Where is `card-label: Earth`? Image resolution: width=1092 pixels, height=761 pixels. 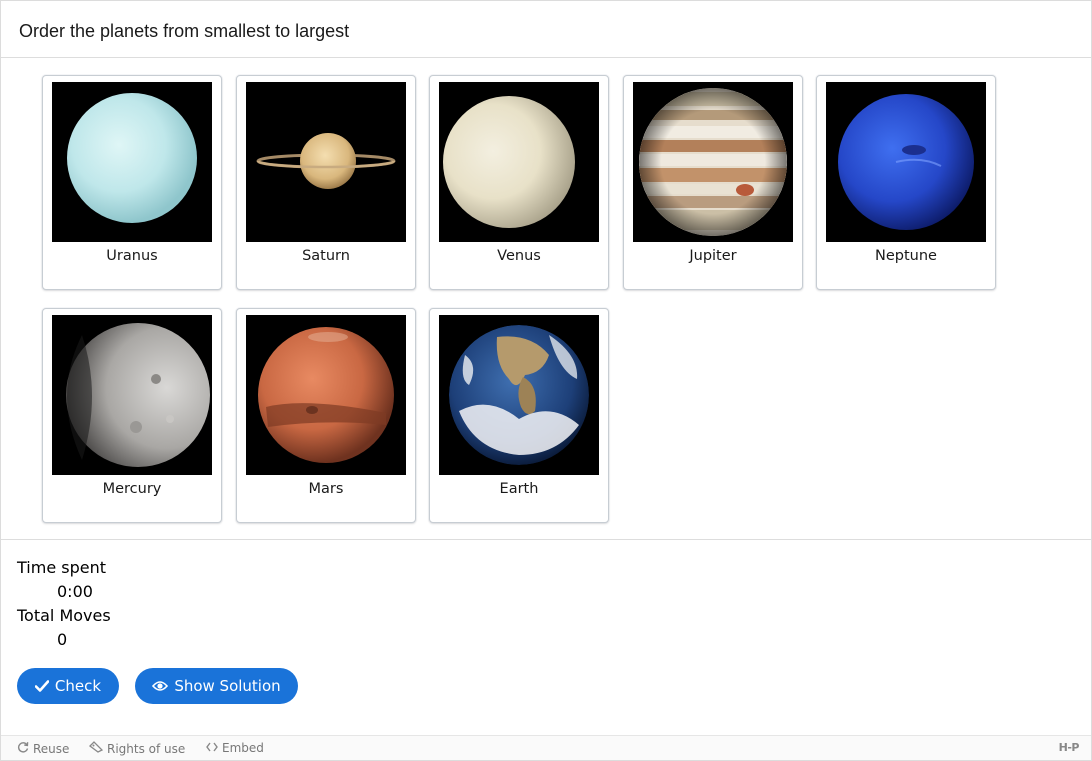 card-label: Earth is located at coordinates (519, 489).